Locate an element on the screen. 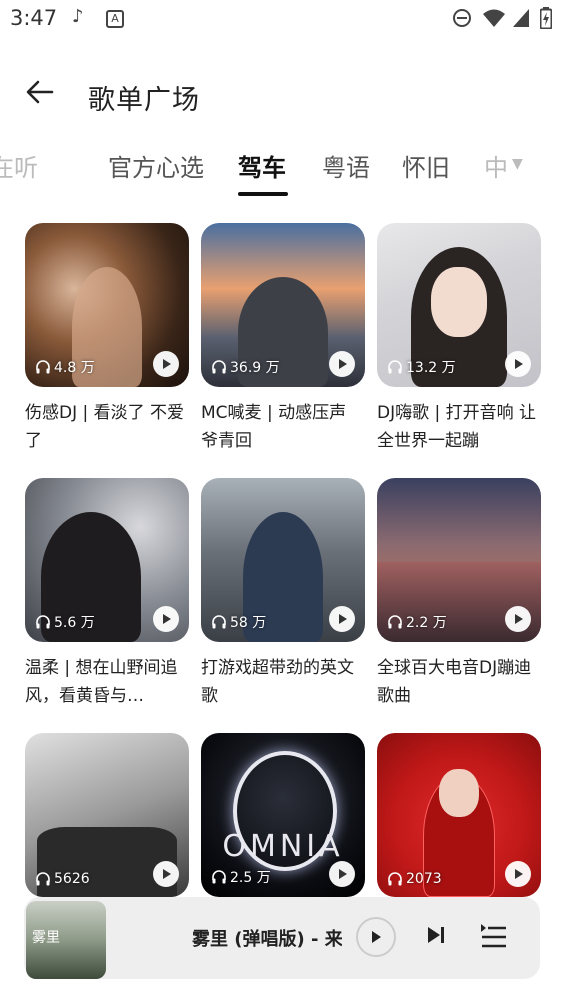  play-count: 2.2 万 is located at coordinates (417, 622).